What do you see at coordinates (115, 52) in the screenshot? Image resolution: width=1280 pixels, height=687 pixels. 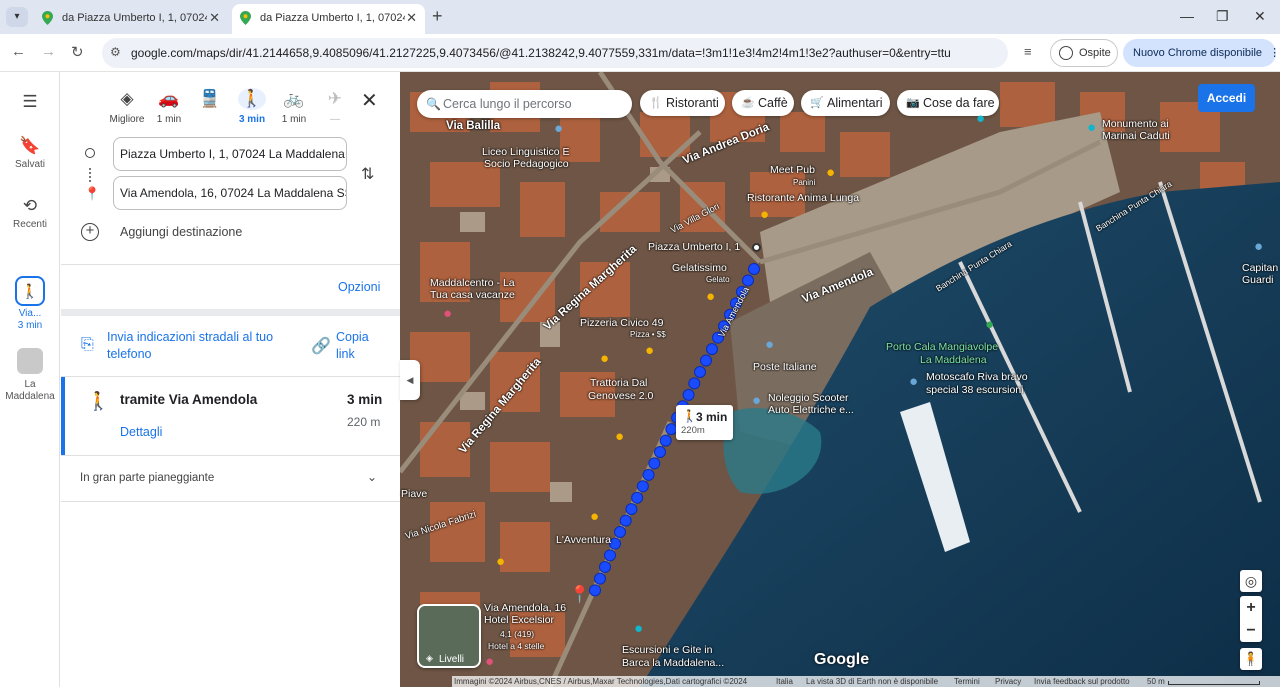 I see `site-info-icon: ⚙` at bounding box center [115, 52].